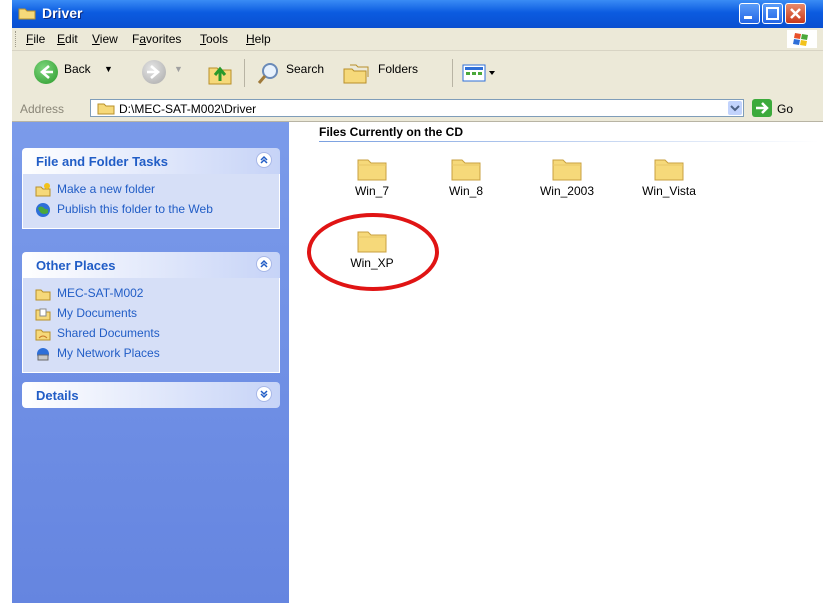 The image size is (823, 603). I want to click on panel-title: Other Places, so click(76, 265).